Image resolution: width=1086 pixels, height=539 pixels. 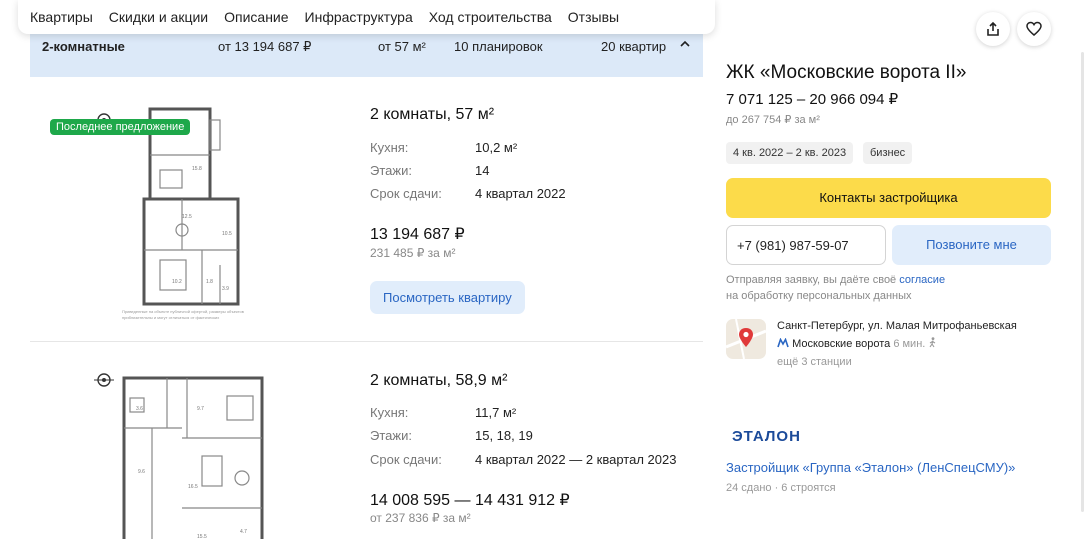 What do you see at coordinates (496, 412) in the screenshot?
I see `kitchen-value: 11,7 м²` at bounding box center [496, 412].